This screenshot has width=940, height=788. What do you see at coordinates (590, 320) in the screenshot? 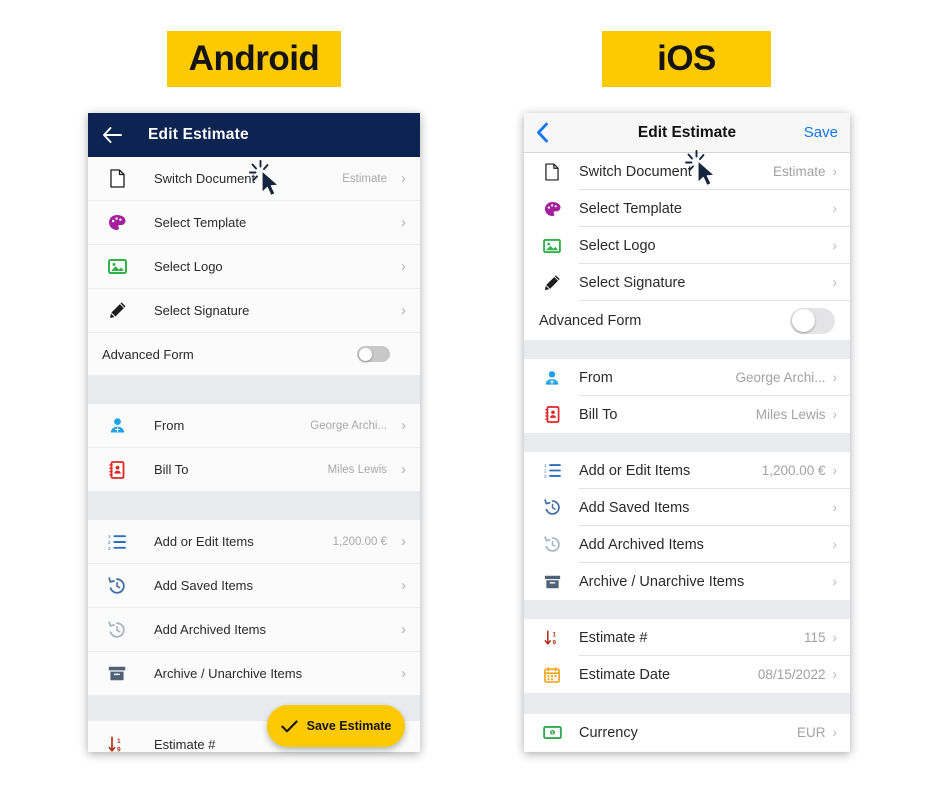
I see `ios-row-label: Advanced Form` at bounding box center [590, 320].